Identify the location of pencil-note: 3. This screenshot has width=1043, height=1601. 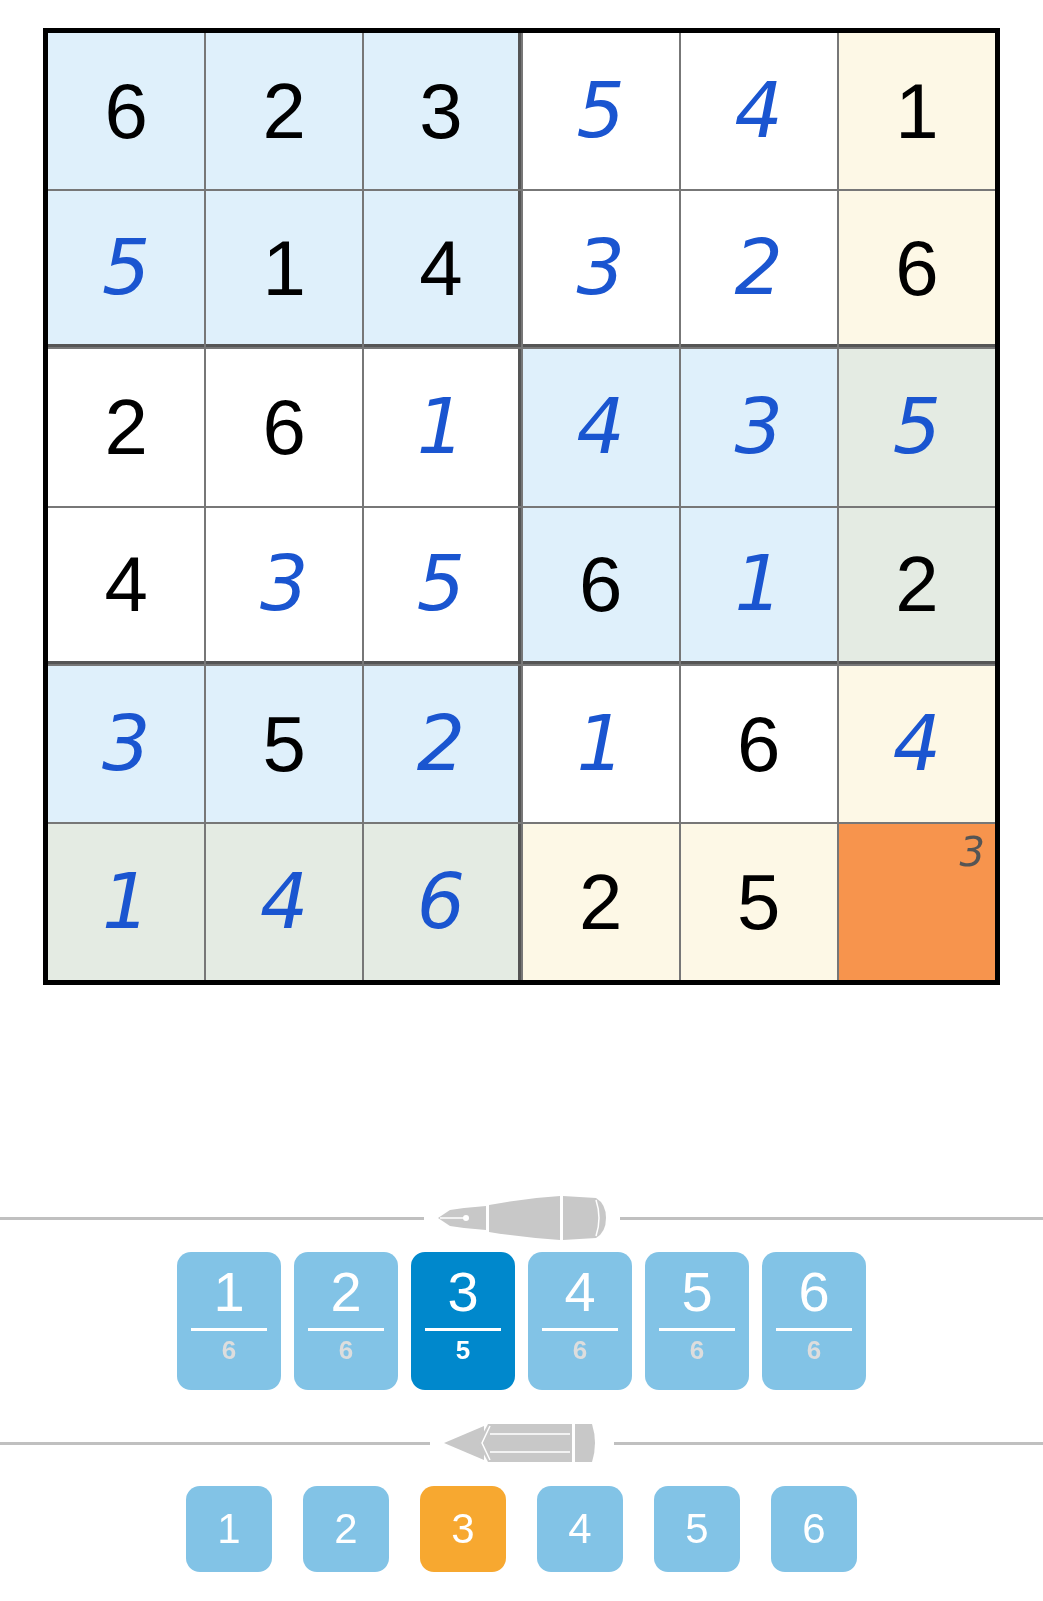
(972, 851).